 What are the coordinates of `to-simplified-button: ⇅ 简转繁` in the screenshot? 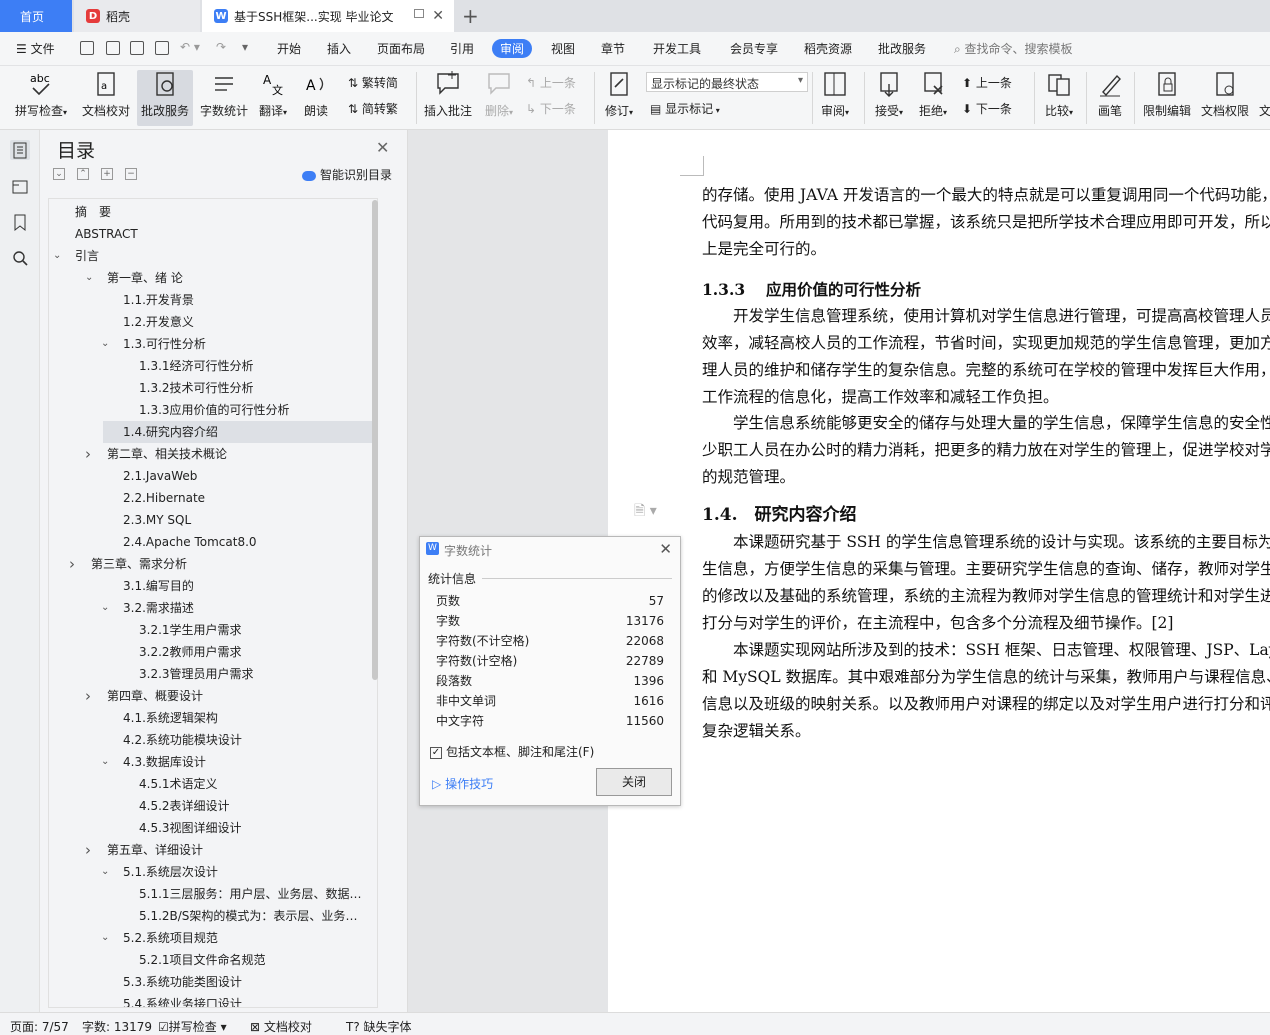 It's located at (373, 108).